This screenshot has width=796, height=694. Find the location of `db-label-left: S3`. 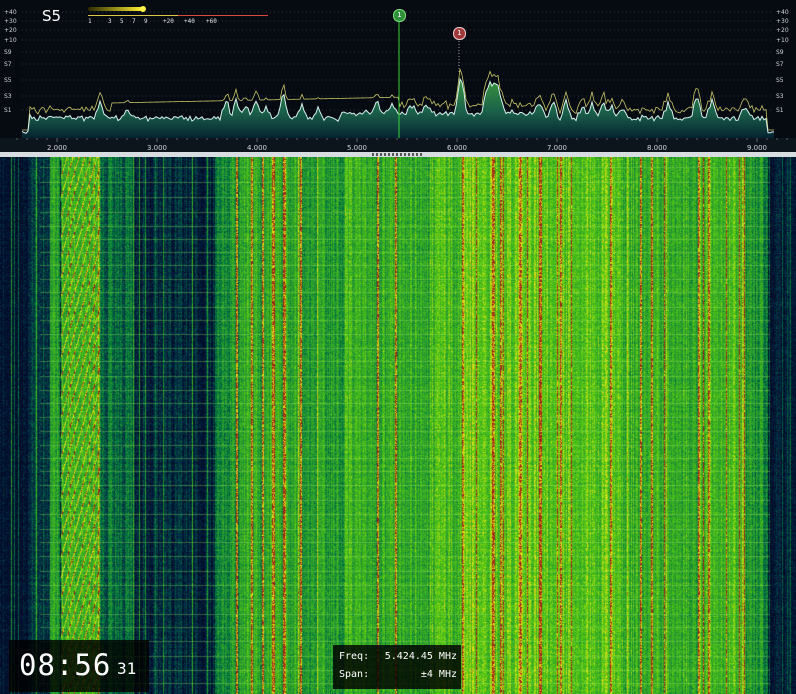

db-label-left: S3 is located at coordinates (8, 96).